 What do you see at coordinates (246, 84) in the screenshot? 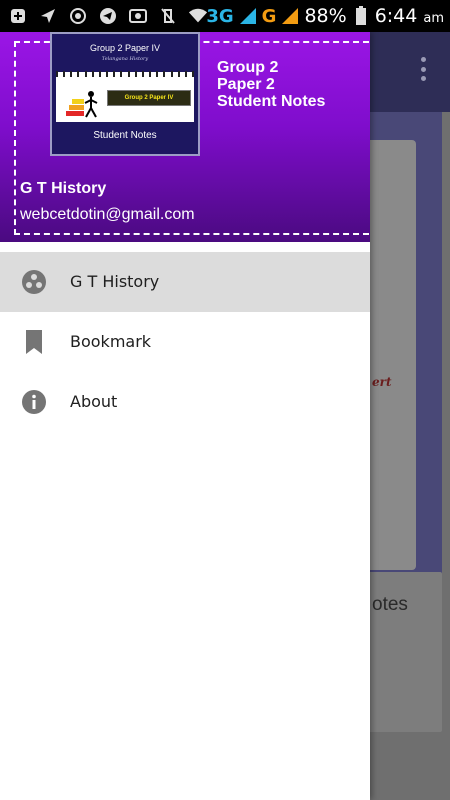
I see `app-name-line-2: Paper 2` at bounding box center [246, 84].